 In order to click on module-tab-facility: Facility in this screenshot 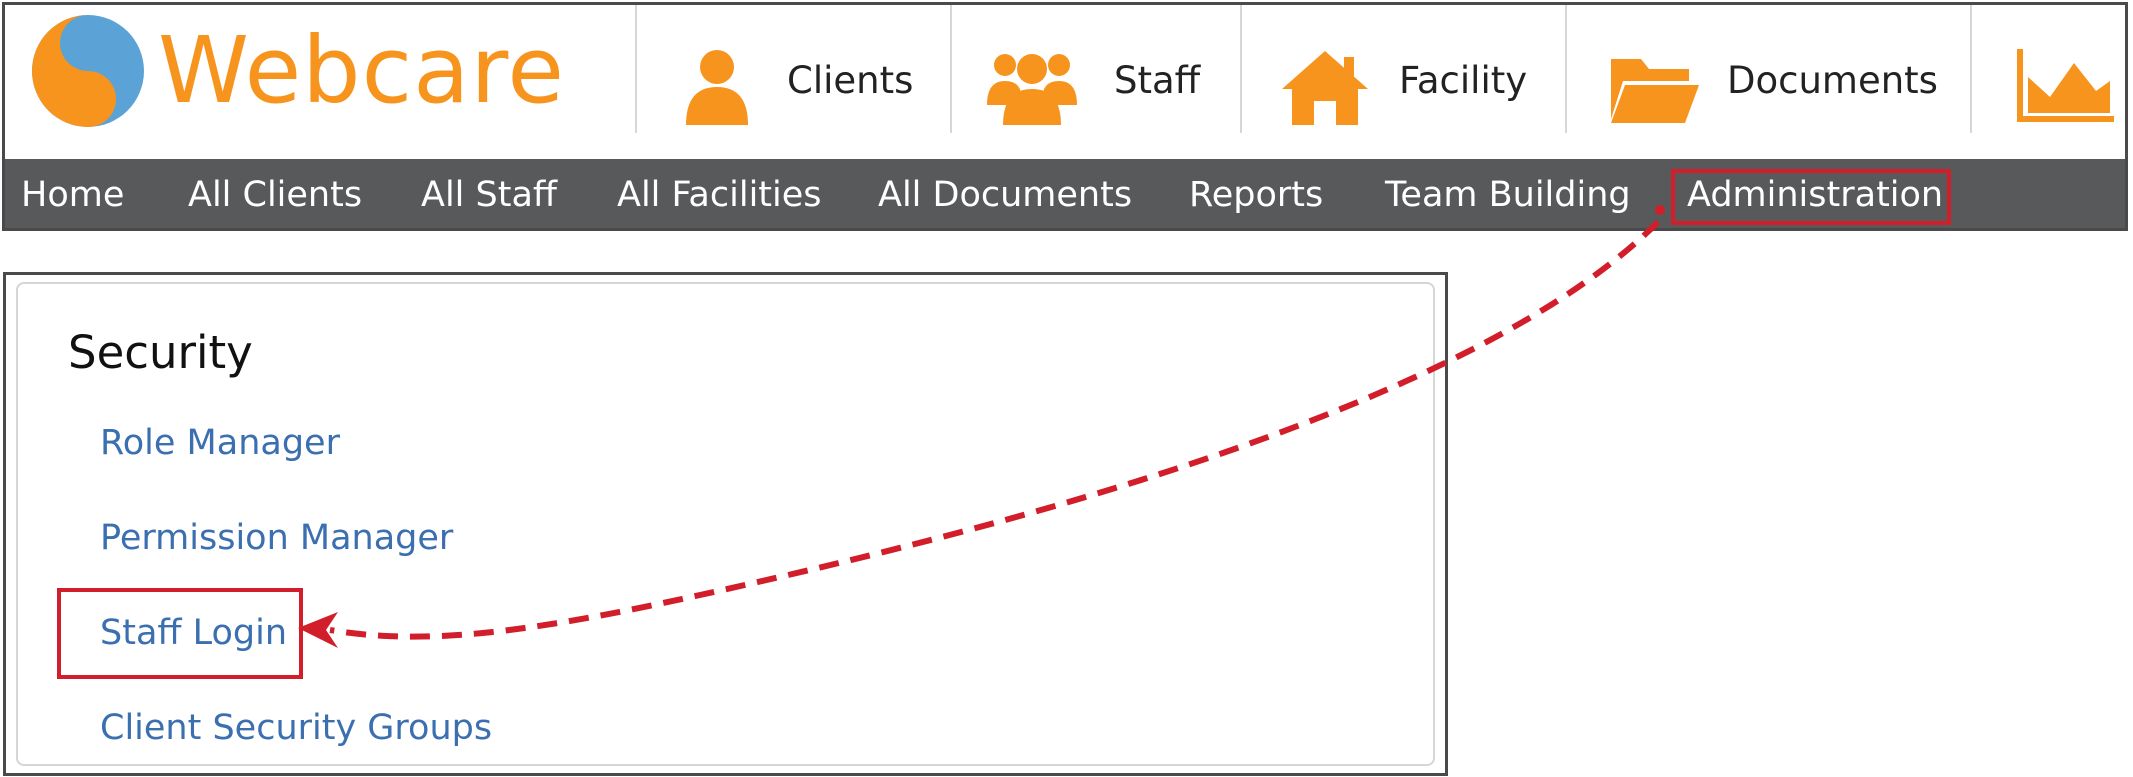, I will do `click(1402, 69)`.